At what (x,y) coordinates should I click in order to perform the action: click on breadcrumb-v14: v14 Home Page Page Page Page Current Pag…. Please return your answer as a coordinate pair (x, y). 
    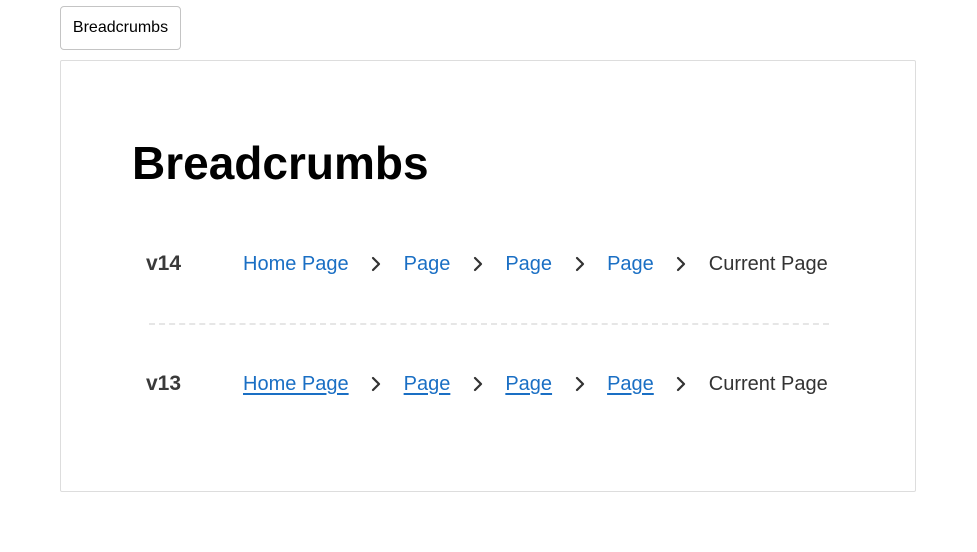
    Looking at the image, I should click on (487, 264).